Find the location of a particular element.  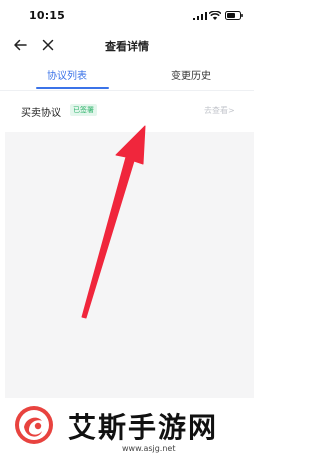

signal-icon is located at coordinates (200, 16).